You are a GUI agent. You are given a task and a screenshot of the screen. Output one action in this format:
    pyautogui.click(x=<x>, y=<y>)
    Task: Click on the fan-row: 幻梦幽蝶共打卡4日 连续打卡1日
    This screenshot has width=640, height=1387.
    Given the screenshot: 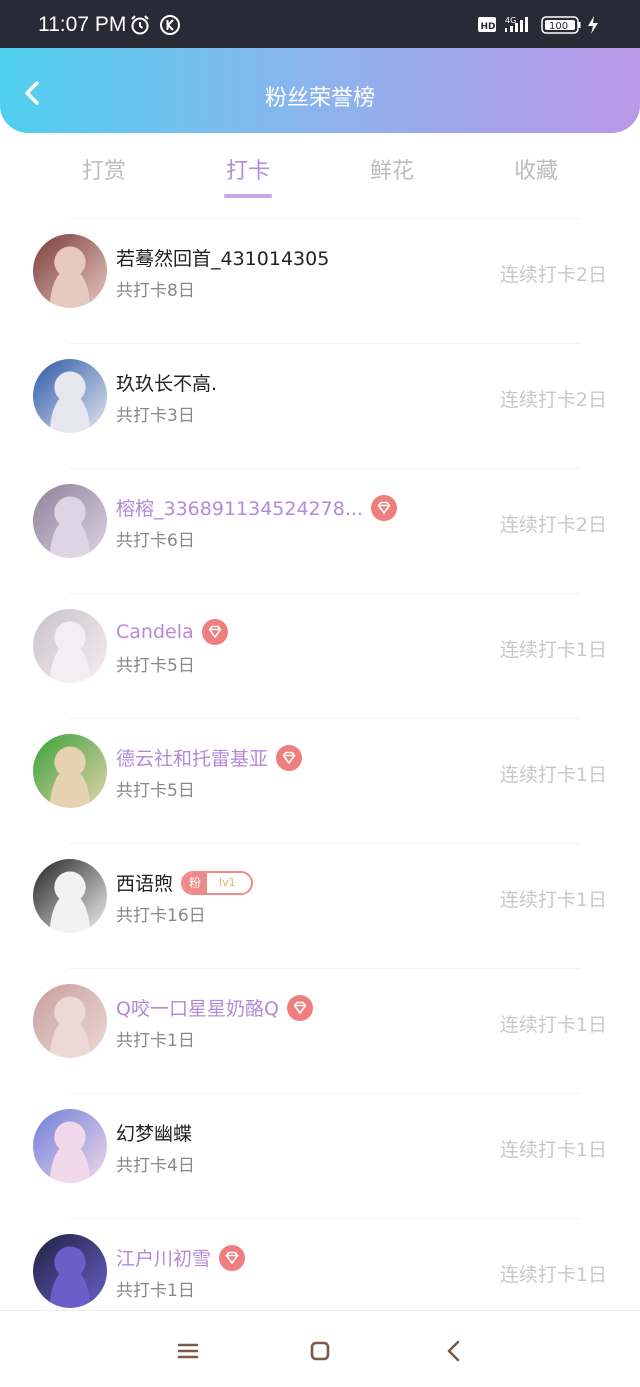 What is the action you would take?
    pyautogui.click(x=320, y=1155)
    